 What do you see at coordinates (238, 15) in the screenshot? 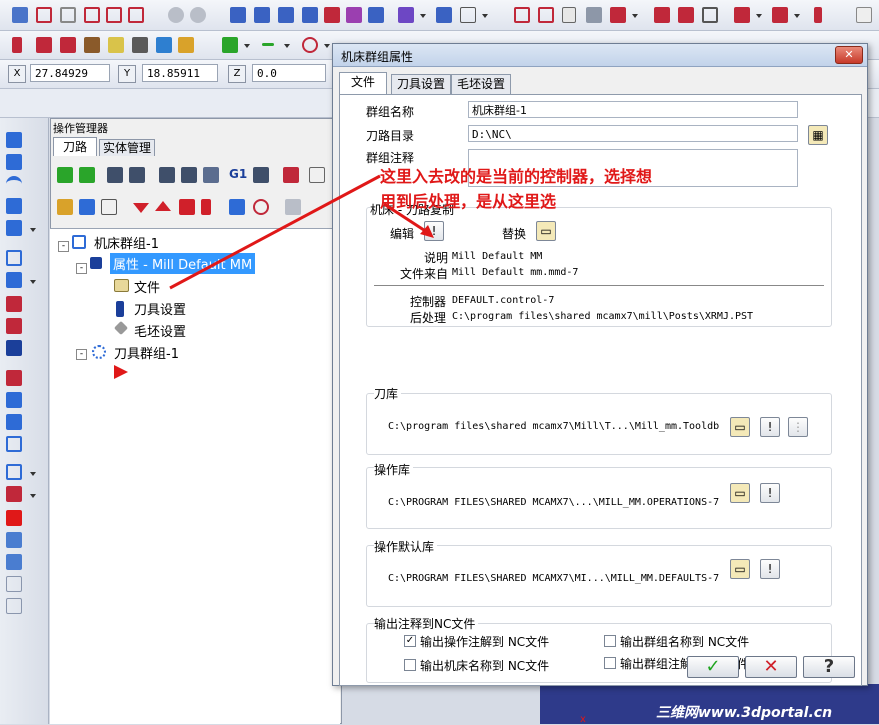
I see `view-top-icon` at bounding box center [238, 15].